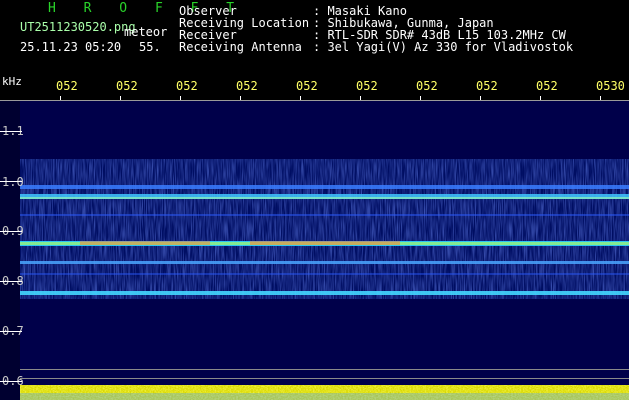 The height and width of the screenshot is (400, 629). What do you see at coordinates (146, 32) in the screenshot?
I see `mode-label: meteor` at bounding box center [146, 32].